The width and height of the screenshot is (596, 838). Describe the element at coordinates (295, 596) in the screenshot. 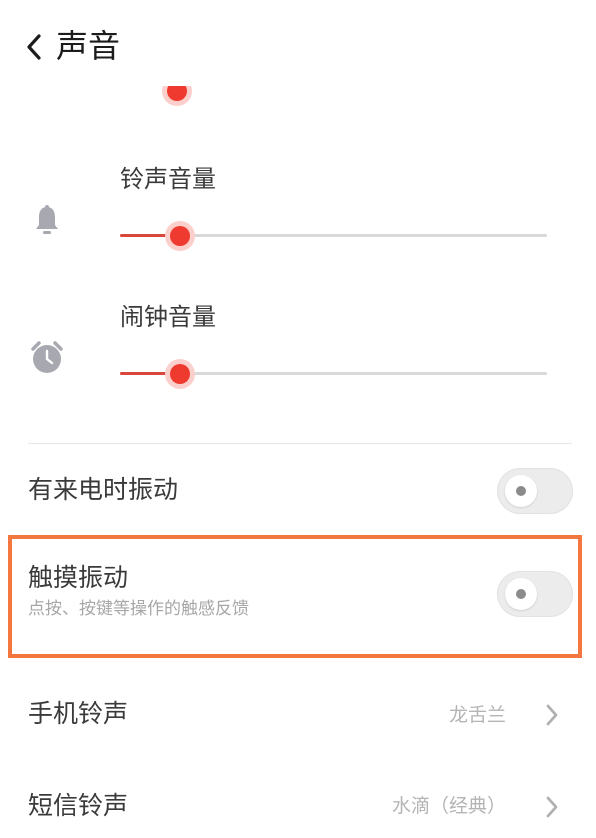

I see `highlight-box` at that location.